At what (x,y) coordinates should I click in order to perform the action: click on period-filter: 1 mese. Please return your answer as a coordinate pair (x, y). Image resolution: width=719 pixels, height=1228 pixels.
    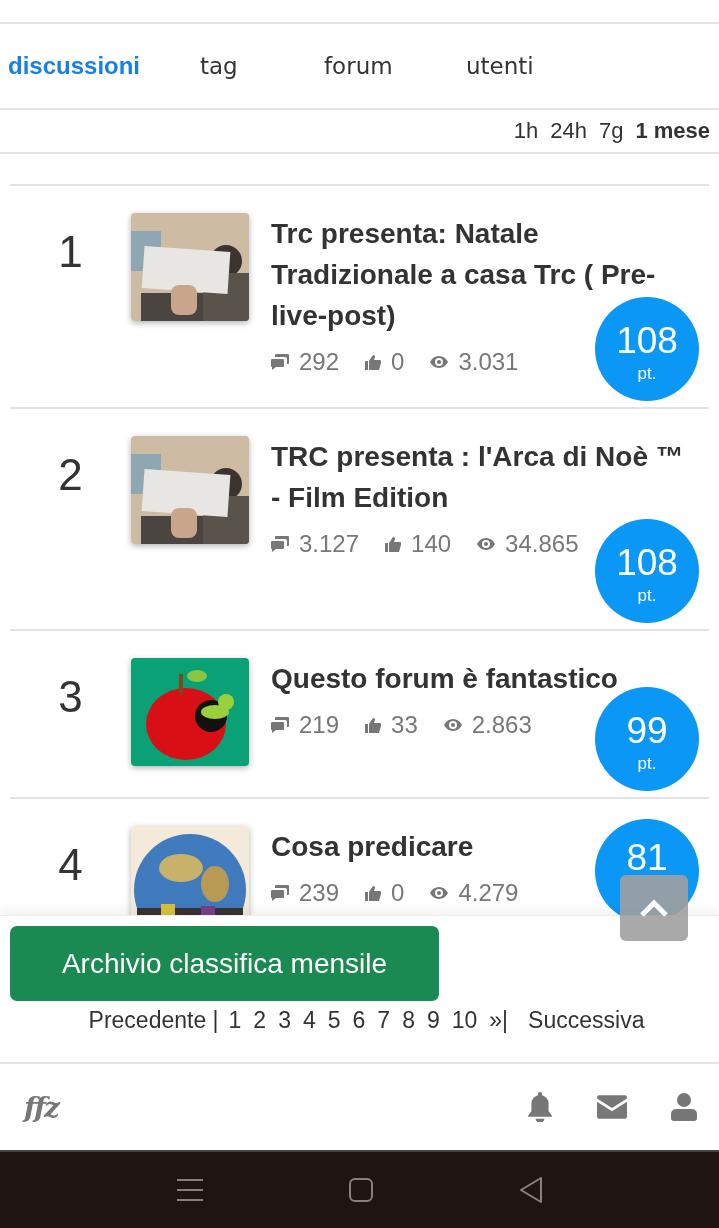
    Looking at the image, I should click on (672, 131).